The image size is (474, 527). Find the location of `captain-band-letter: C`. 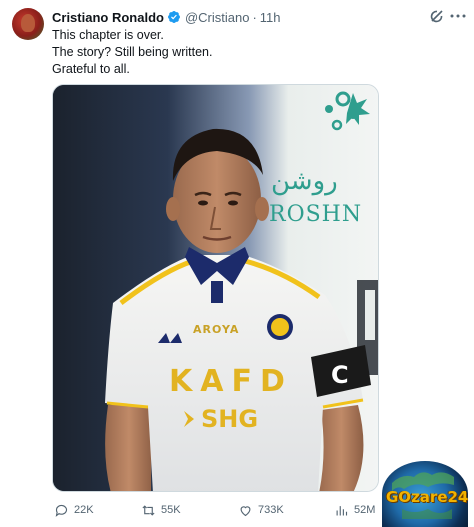

captain-band-letter: C is located at coordinates (340, 375).